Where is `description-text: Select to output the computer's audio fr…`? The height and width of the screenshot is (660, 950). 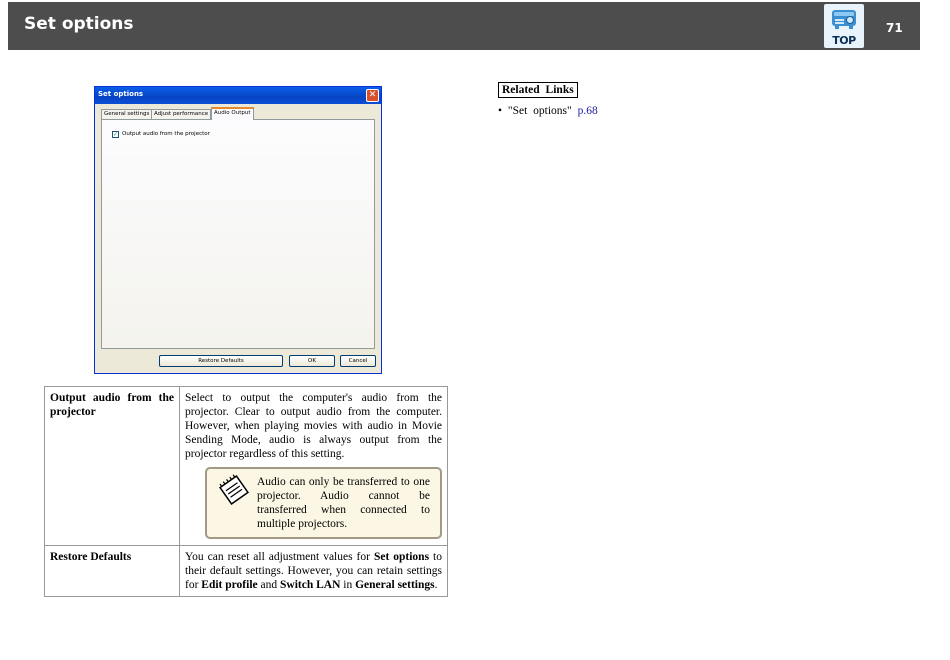
description-text: Select to output the computer's audio fr… is located at coordinates (313, 426).